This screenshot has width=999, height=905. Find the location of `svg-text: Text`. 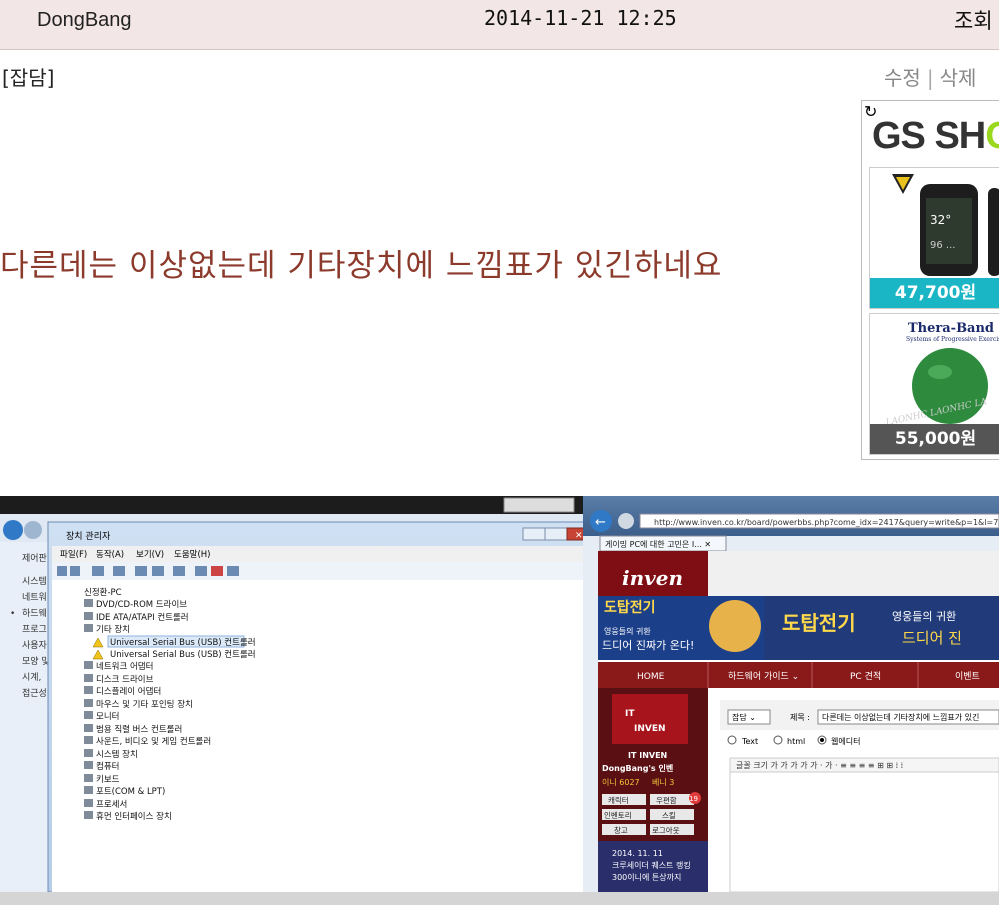

svg-text: Text is located at coordinates (749, 741).